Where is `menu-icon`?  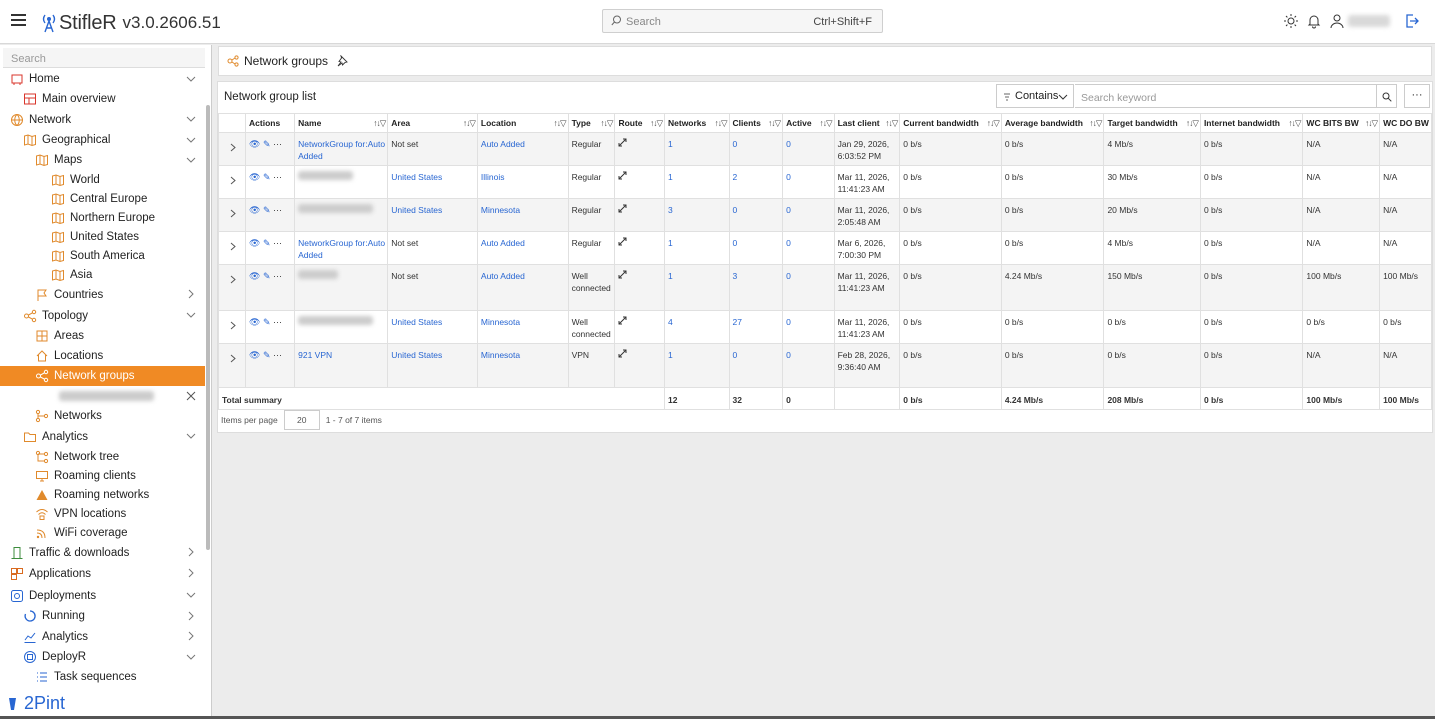
menu-icon is located at coordinates (18, 20).